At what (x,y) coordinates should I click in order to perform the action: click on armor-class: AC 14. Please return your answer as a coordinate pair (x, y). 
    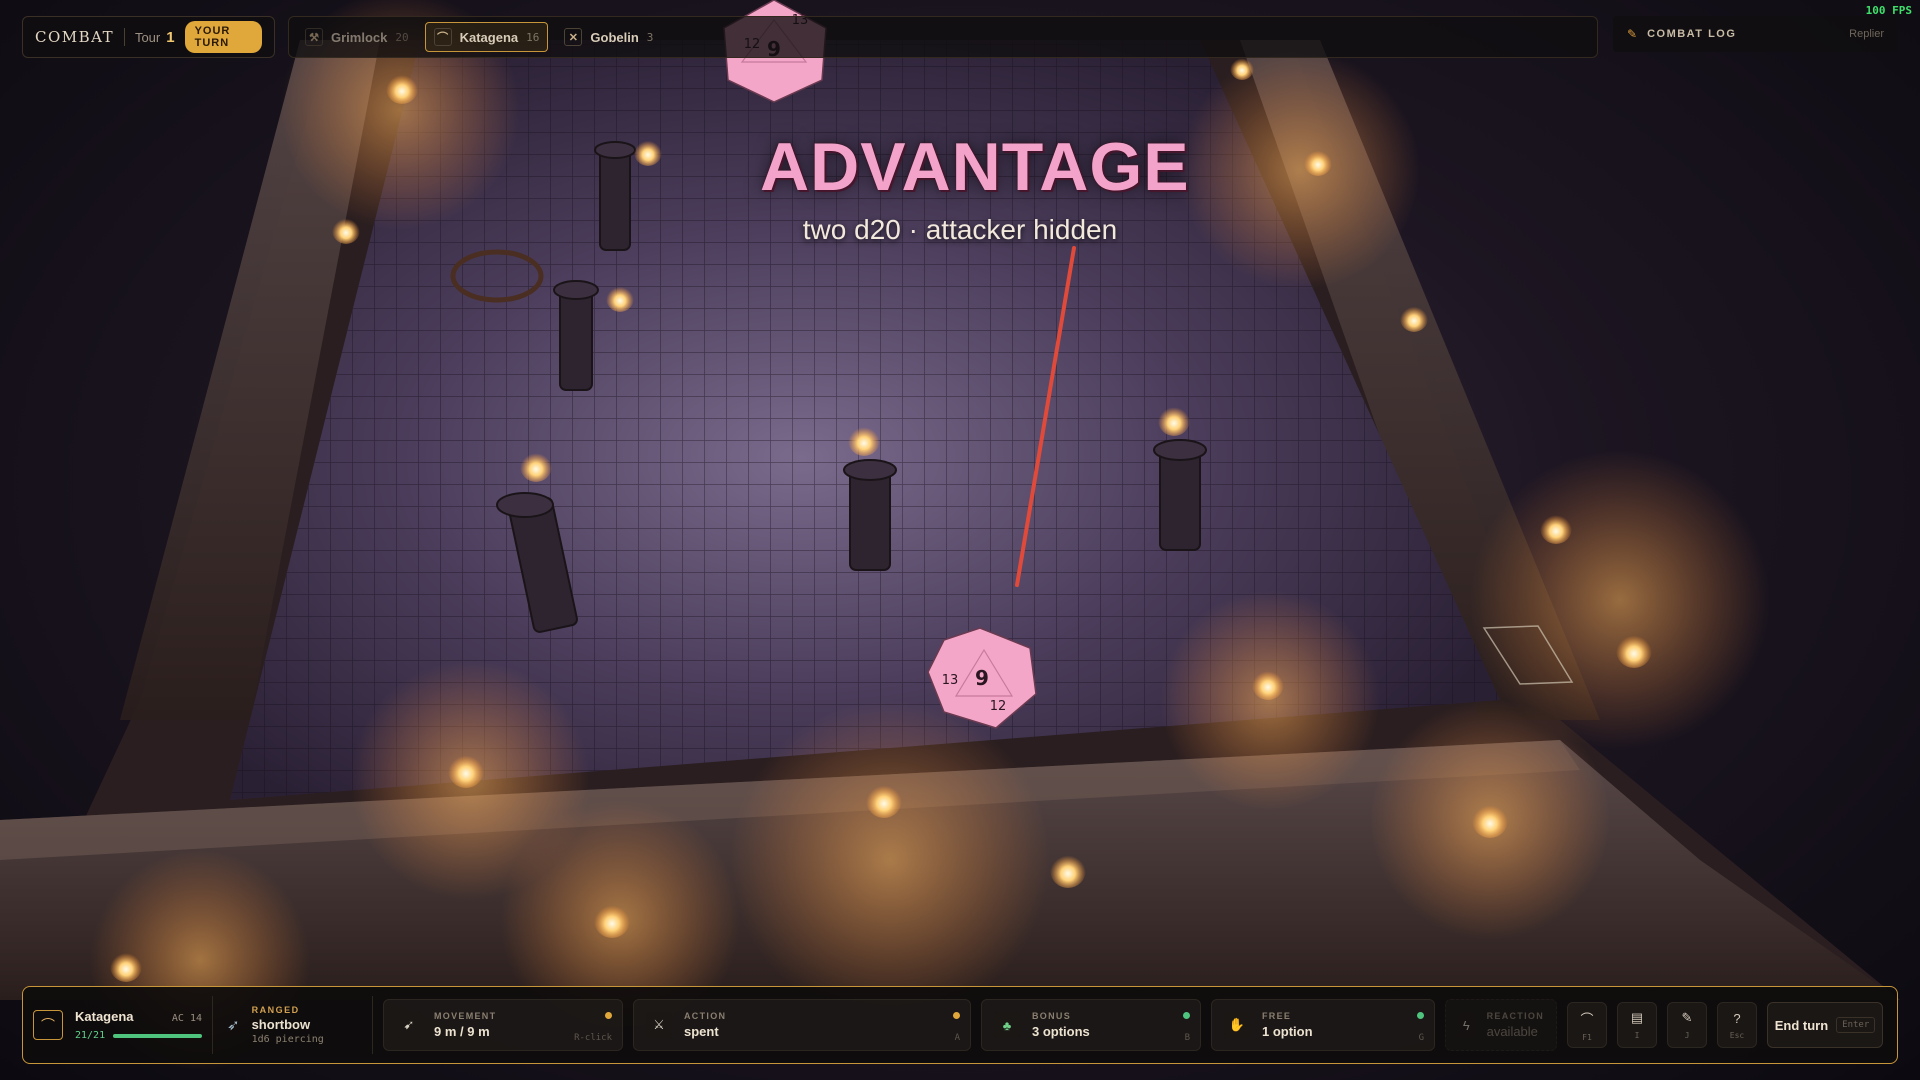
    Looking at the image, I should click on (186, 1018).